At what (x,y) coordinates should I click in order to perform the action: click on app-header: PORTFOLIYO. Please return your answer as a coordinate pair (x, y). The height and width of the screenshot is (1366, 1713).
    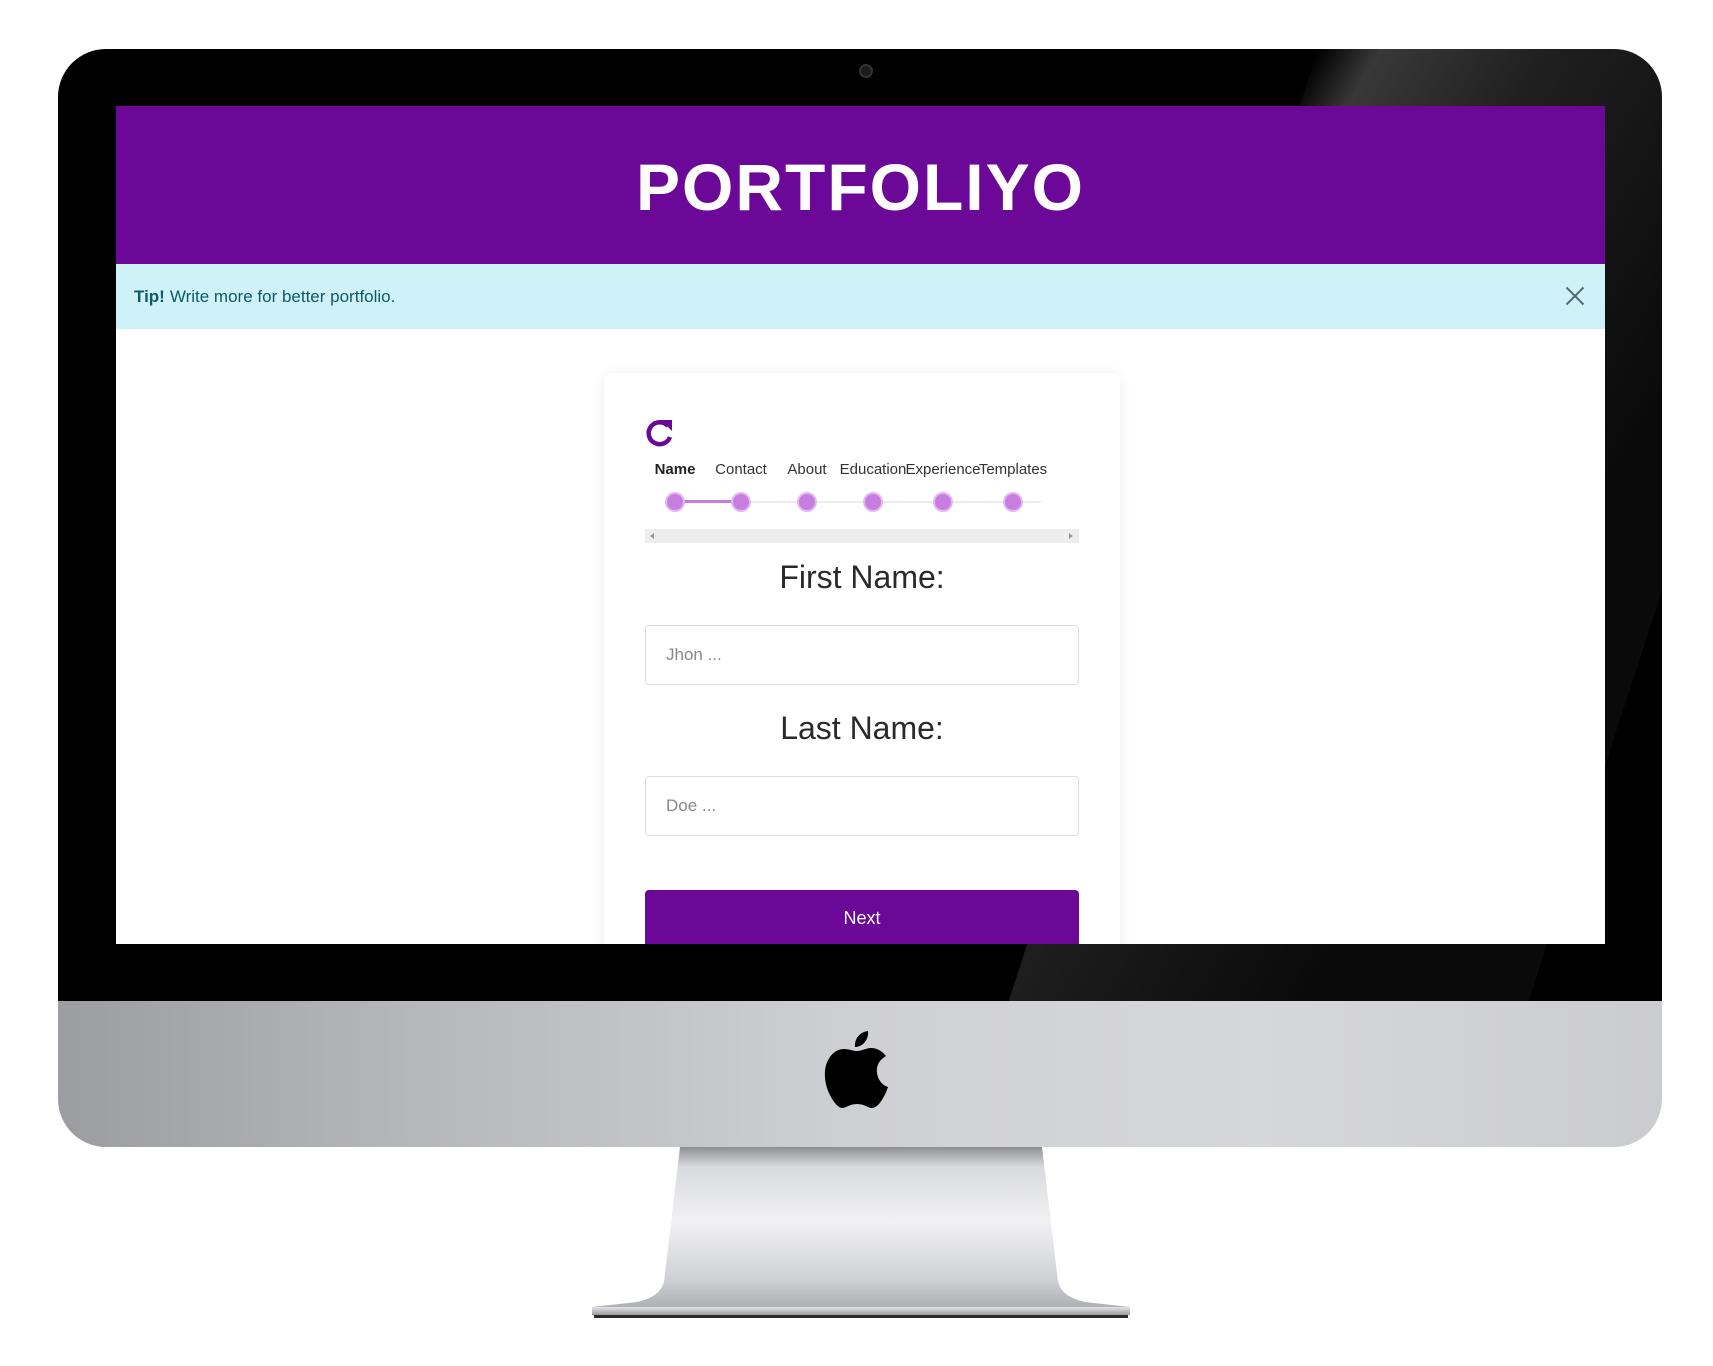
    Looking at the image, I should click on (860, 185).